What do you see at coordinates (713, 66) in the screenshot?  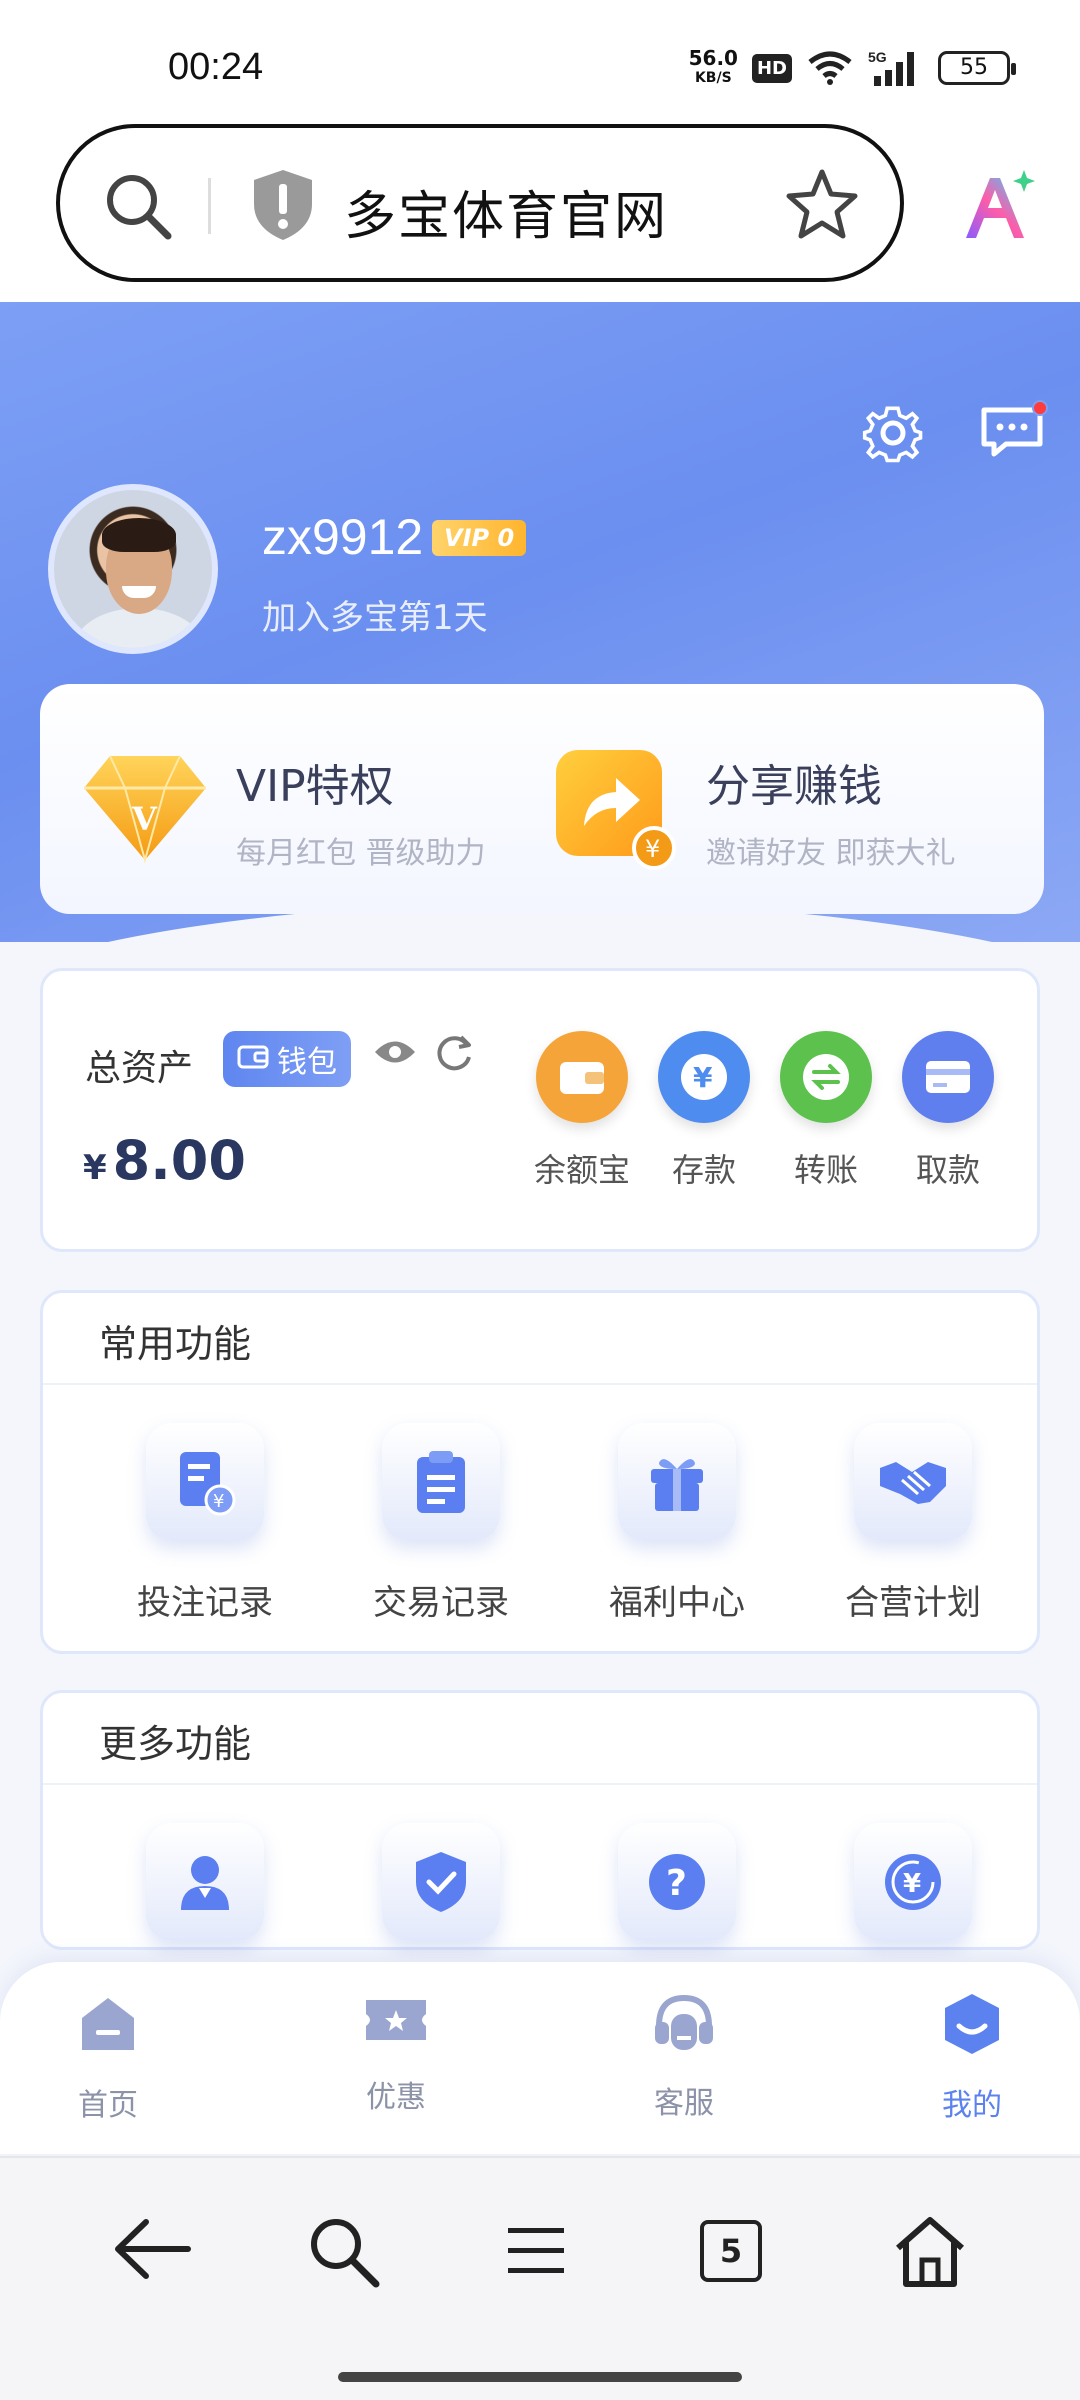 I see `network-speed: 56.0 KB/S` at bounding box center [713, 66].